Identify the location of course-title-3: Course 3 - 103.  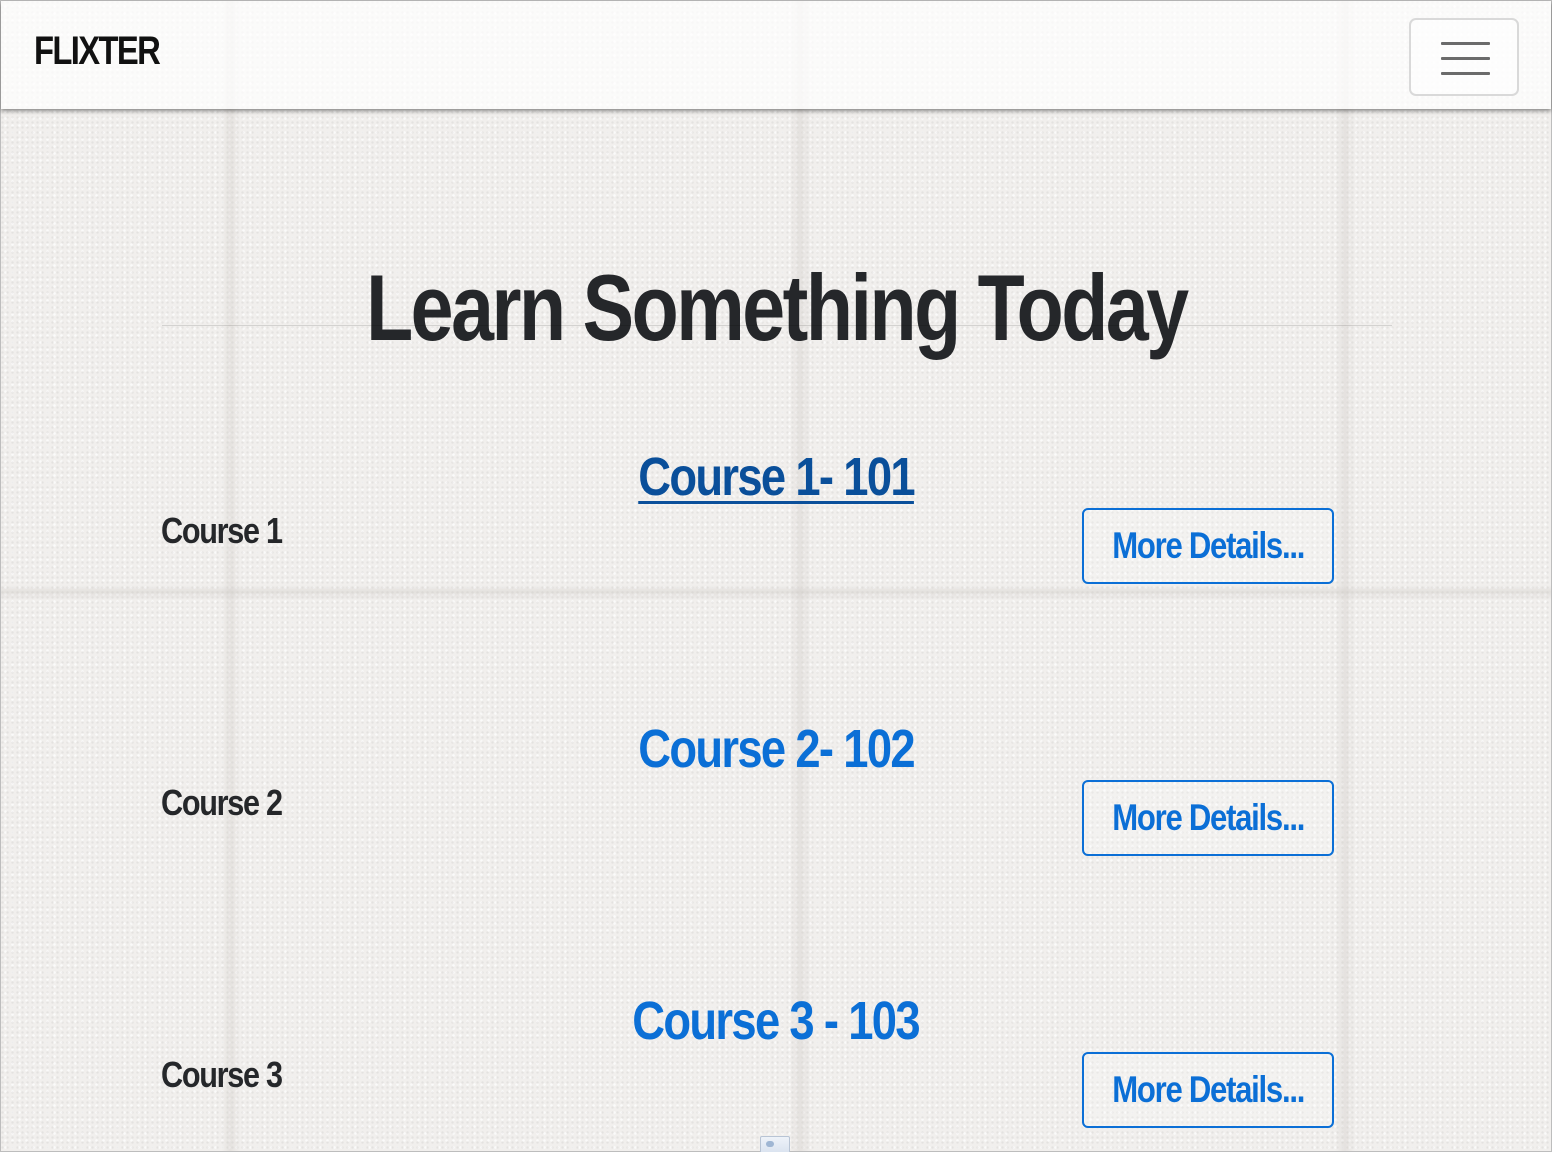
(776, 1021).